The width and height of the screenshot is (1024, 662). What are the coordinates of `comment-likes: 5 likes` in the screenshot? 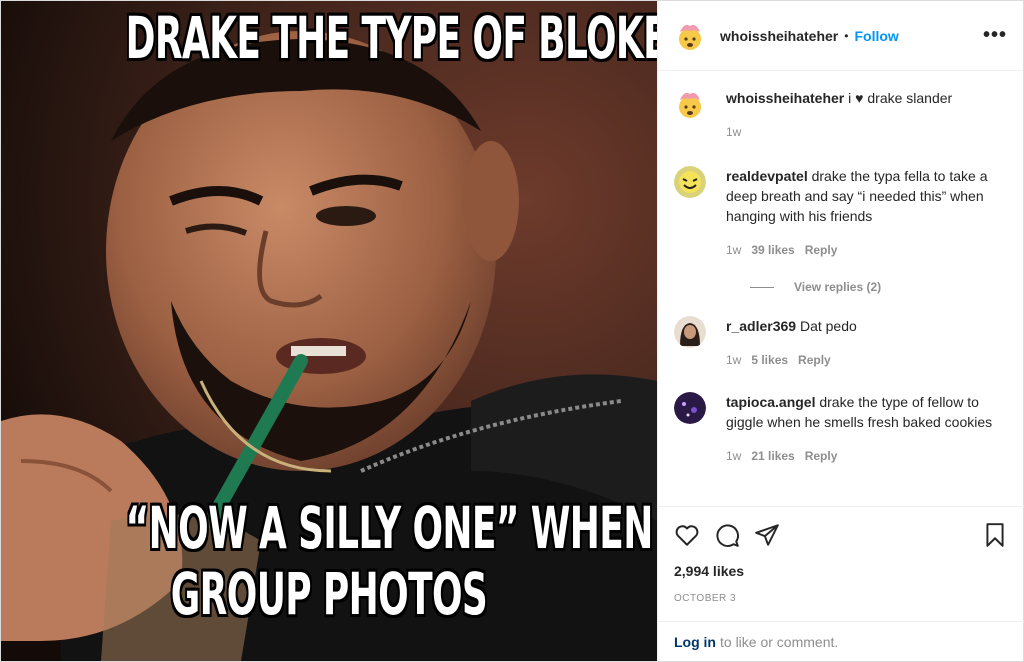 It's located at (769, 360).